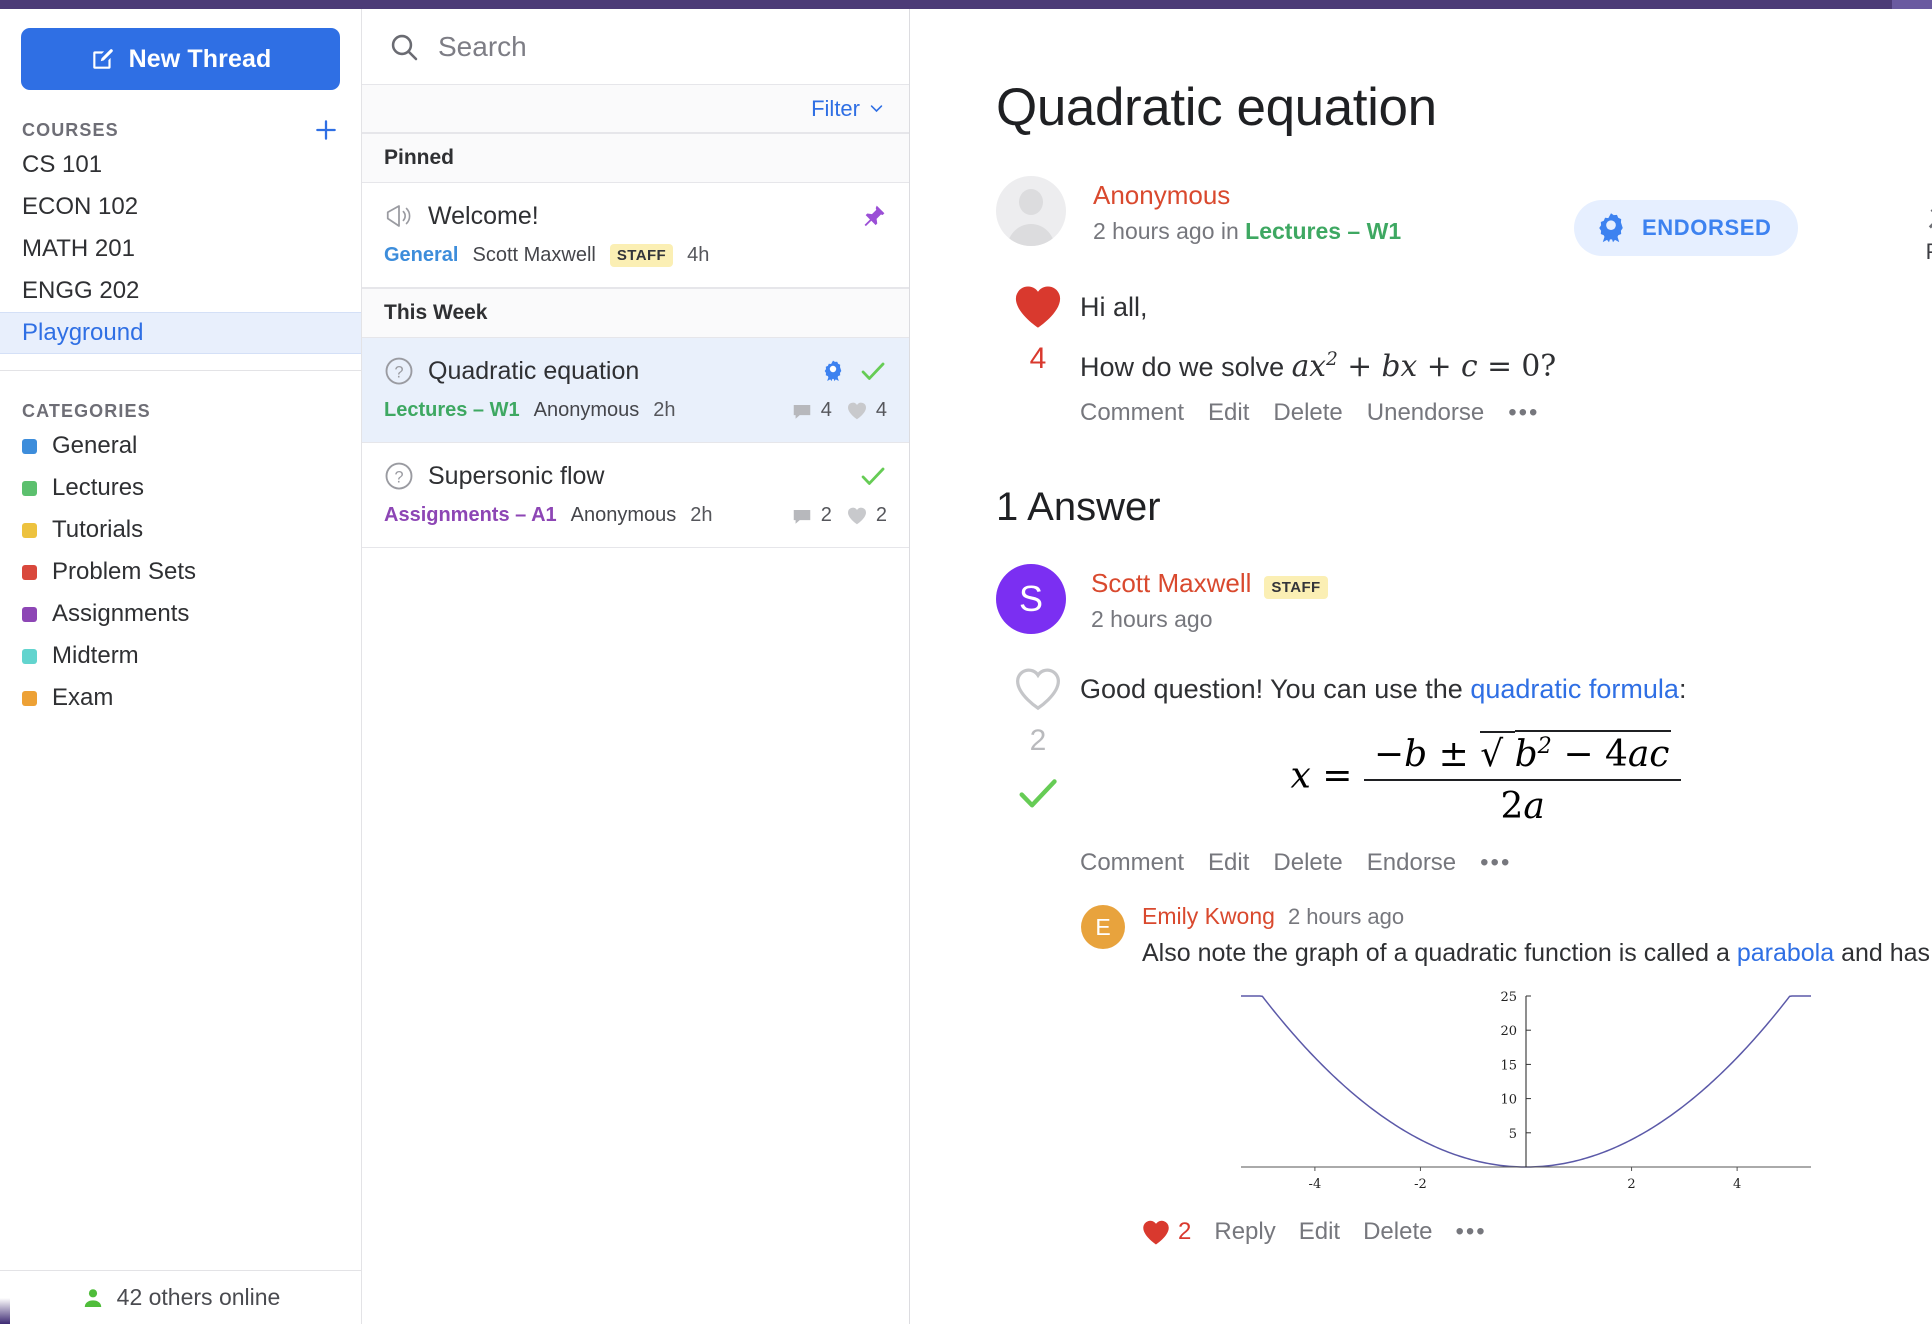 The height and width of the screenshot is (1324, 1932). What do you see at coordinates (1611, 228) in the screenshot?
I see `ribbon-icon` at bounding box center [1611, 228].